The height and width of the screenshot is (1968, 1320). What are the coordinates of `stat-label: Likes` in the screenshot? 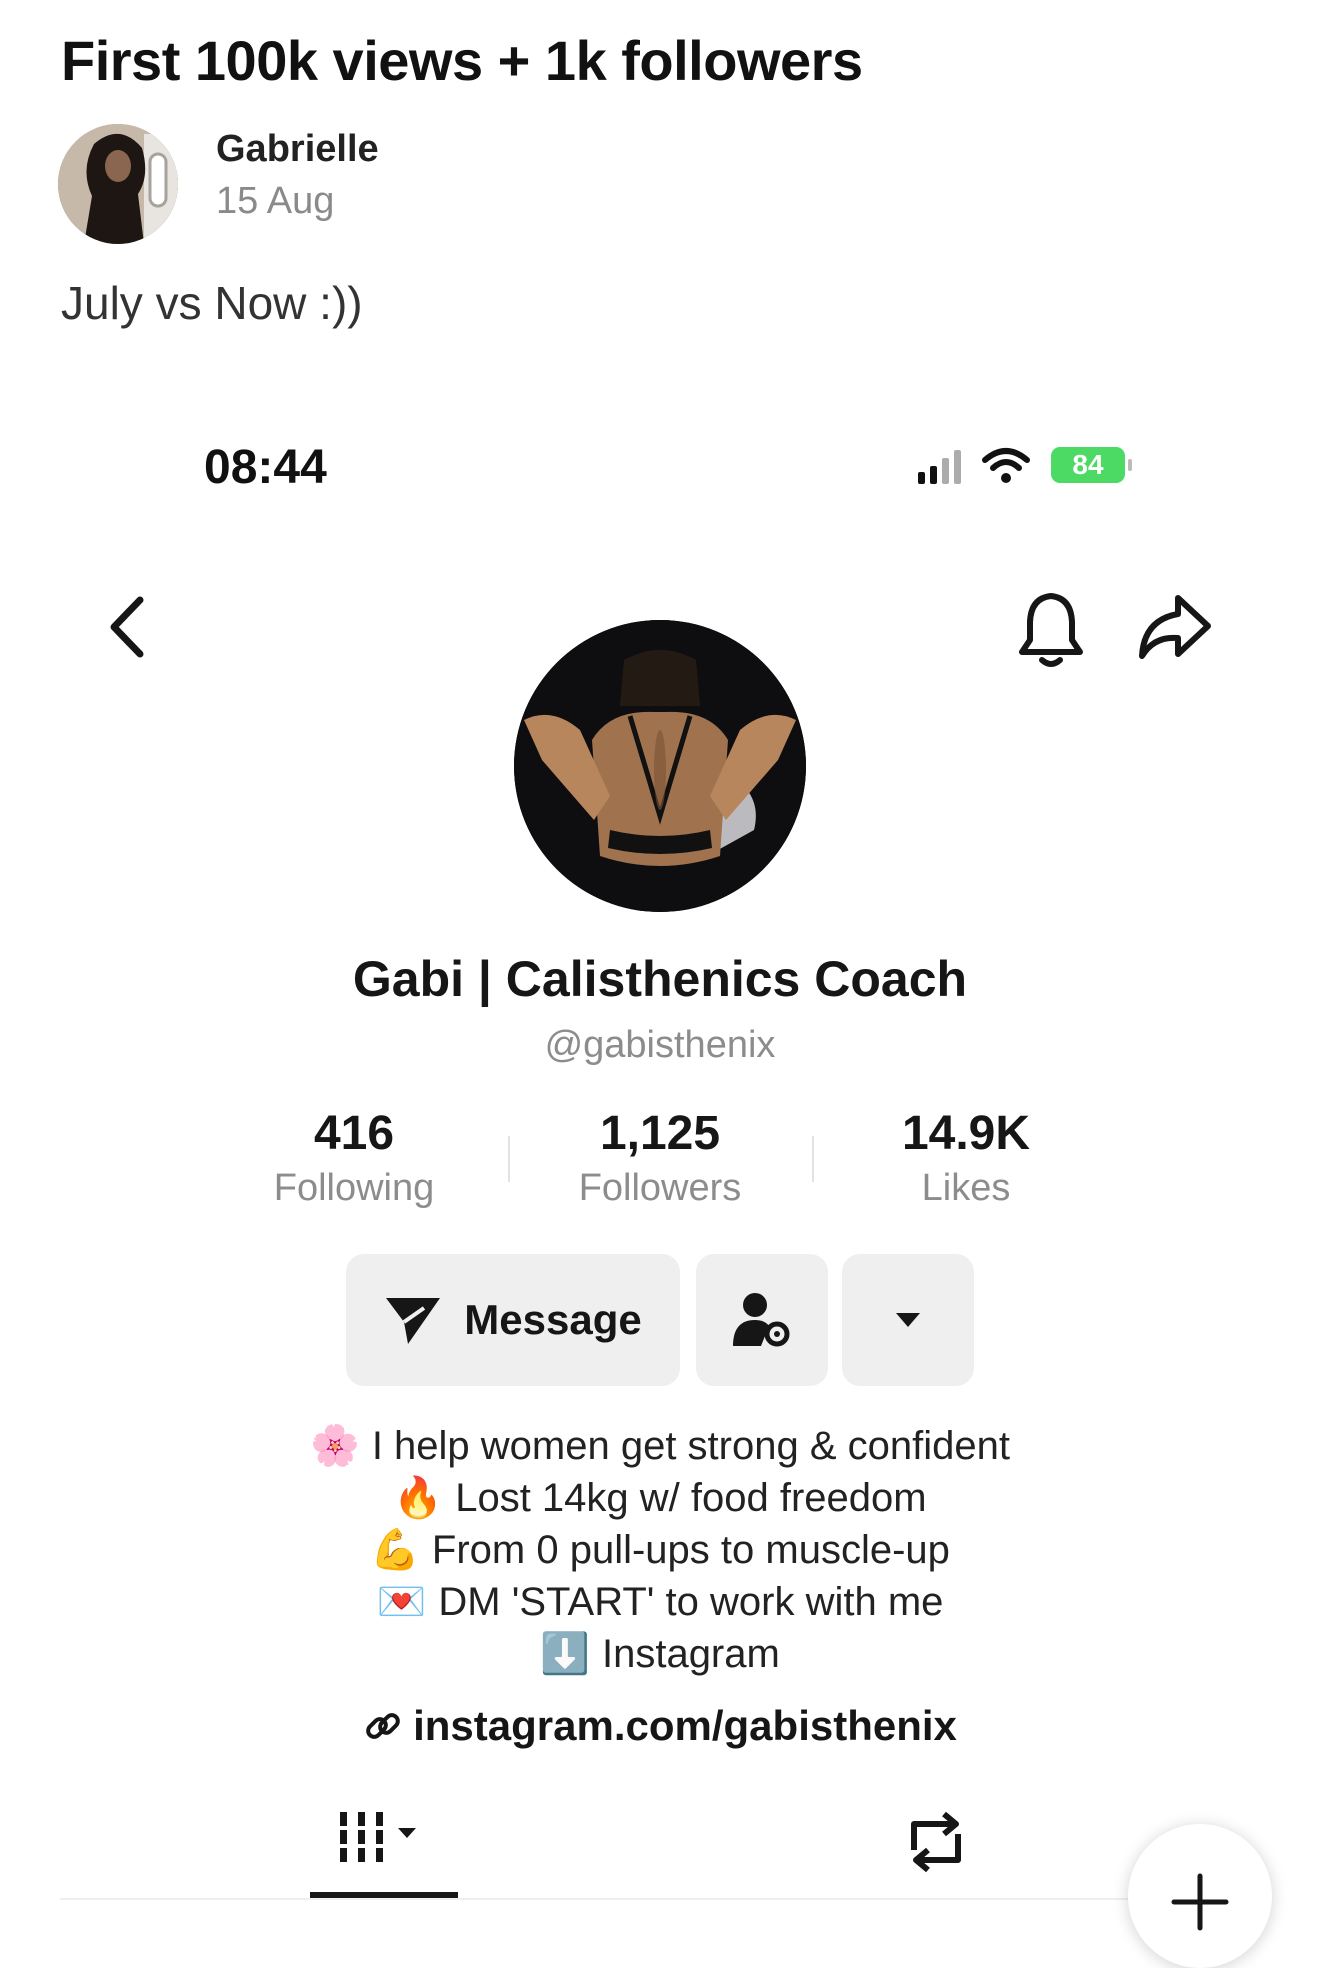 It's located at (966, 1188).